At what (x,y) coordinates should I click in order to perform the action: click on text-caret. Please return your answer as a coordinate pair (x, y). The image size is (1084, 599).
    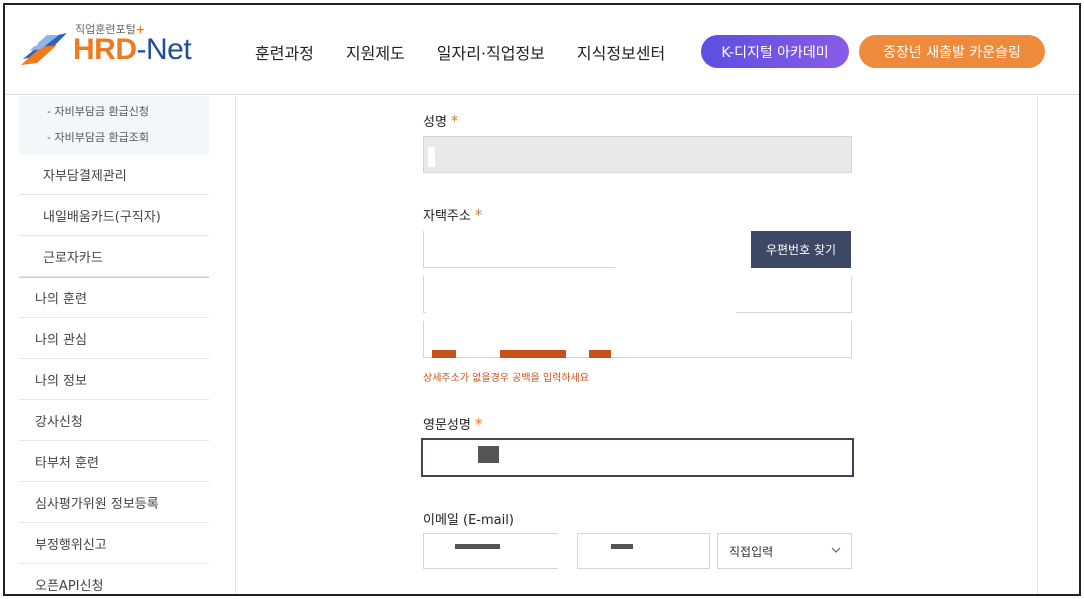
    Looking at the image, I should click on (431, 157).